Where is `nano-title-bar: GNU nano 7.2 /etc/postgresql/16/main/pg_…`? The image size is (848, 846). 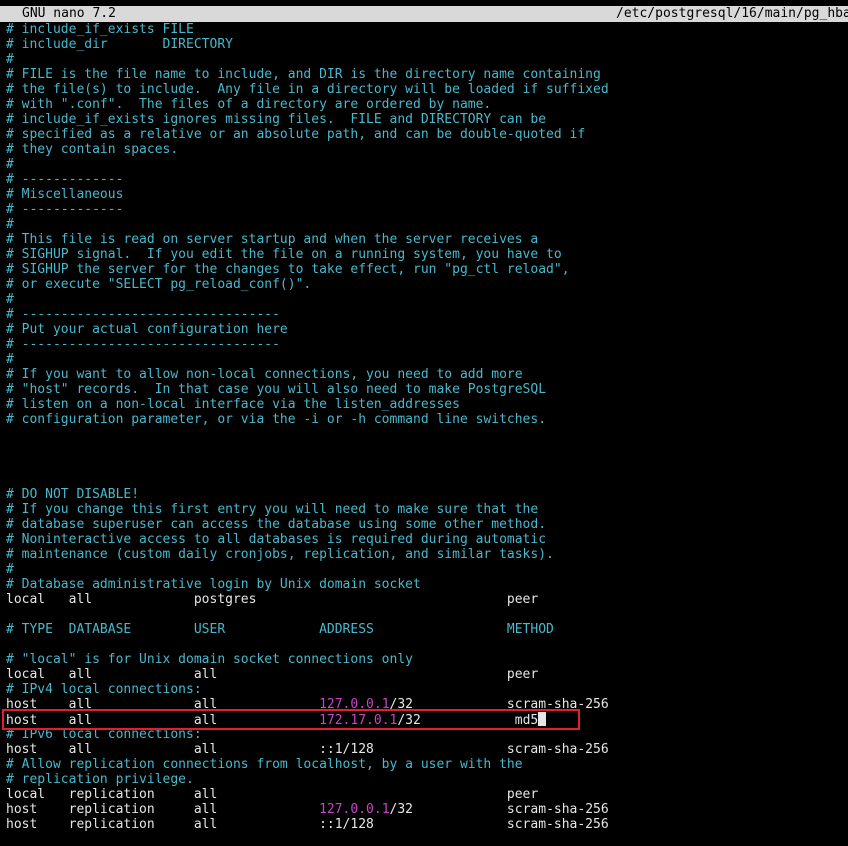
nano-title-bar: GNU nano 7.2 /etc/postgresql/16/main/pg_… is located at coordinates (424, 14).